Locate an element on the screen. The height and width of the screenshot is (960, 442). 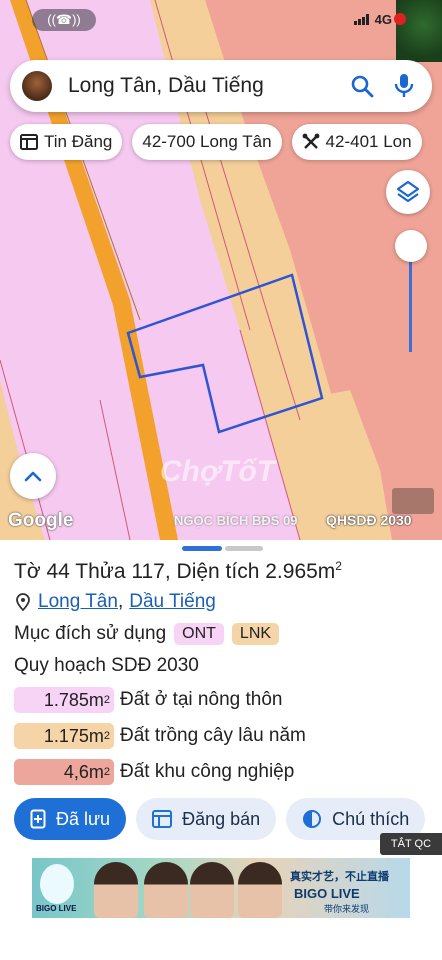
sheet-page-indicator is located at coordinates (244, 548).